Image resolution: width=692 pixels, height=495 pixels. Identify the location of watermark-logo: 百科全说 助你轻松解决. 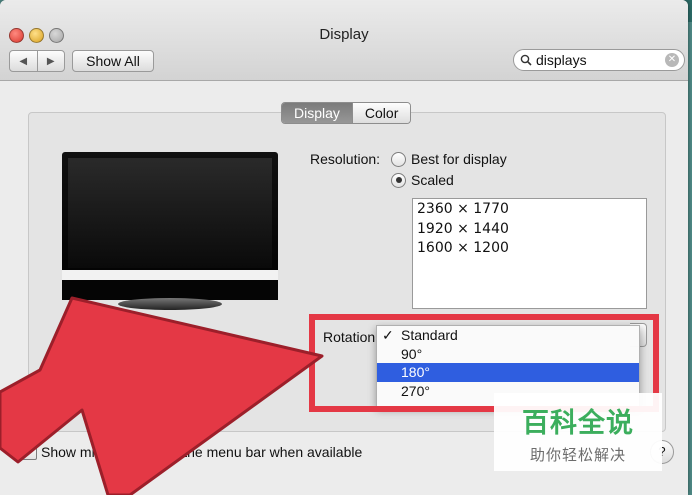
(578, 432).